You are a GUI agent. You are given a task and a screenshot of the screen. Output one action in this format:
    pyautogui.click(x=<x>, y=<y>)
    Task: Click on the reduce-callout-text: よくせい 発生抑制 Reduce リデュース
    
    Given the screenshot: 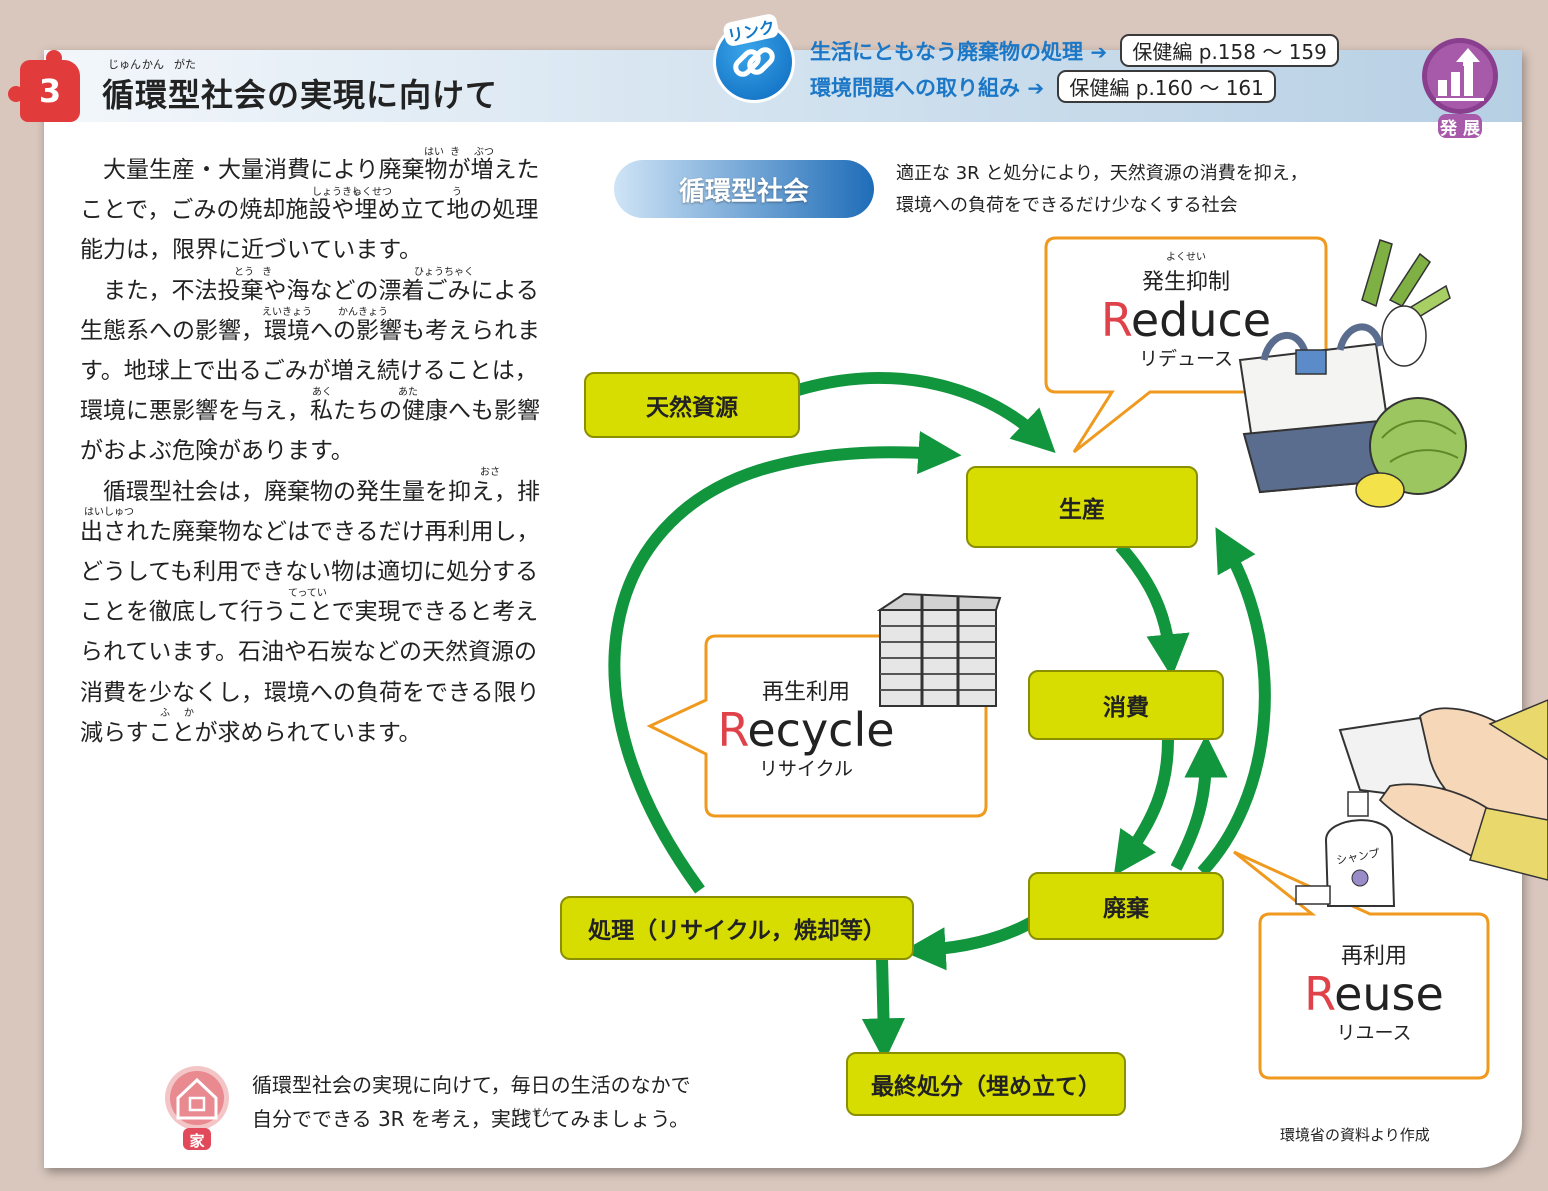 What is the action you would take?
    pyautogui.click(x=1186, y=311)
    